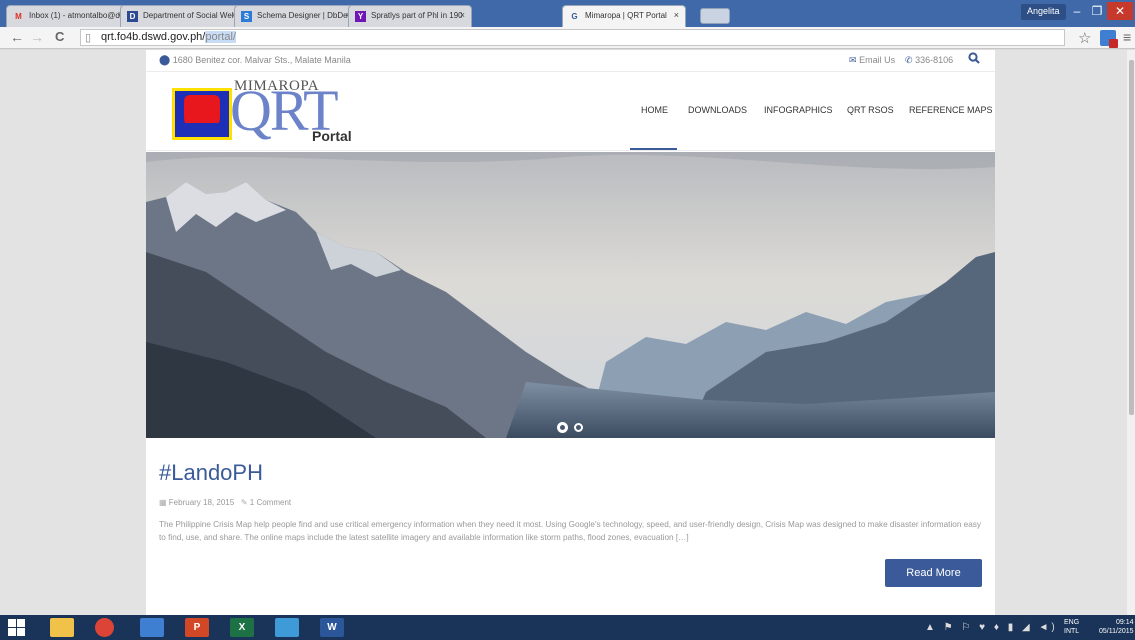  I want to click on tab-label: Inbox (1) - atmontalbo@d, so click(74, 15).